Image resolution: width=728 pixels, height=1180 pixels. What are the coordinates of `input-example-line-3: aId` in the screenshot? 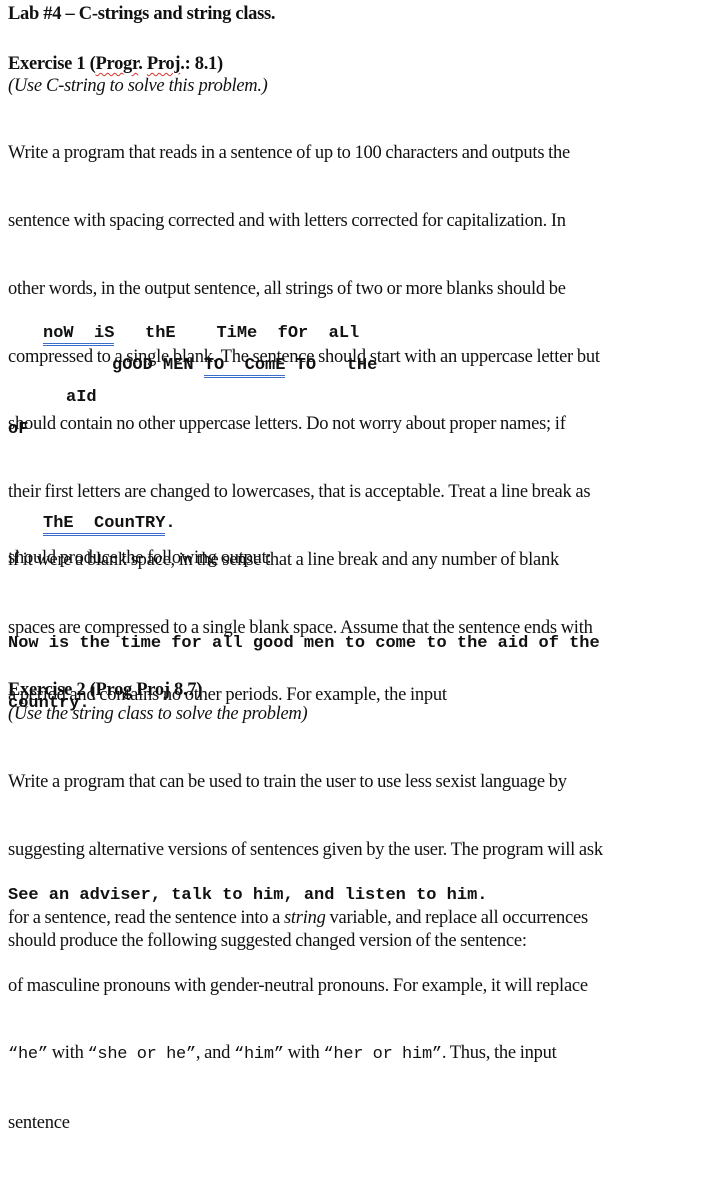 It's located at (81, 397).